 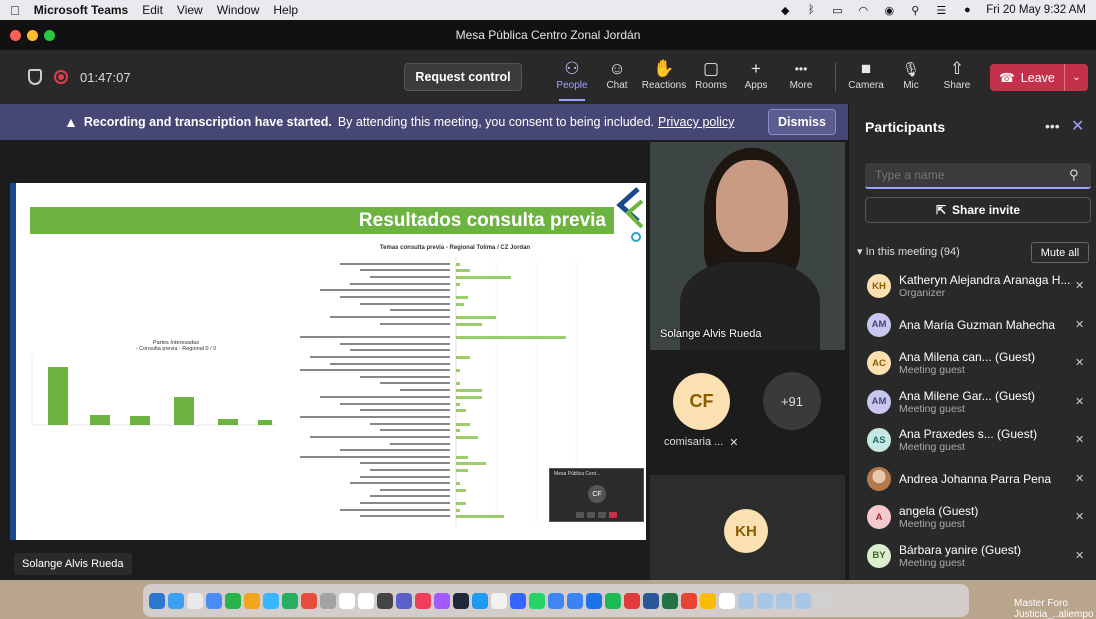 I want to click on mic-button: 🎙 Mic, so click(x=911, y=74).